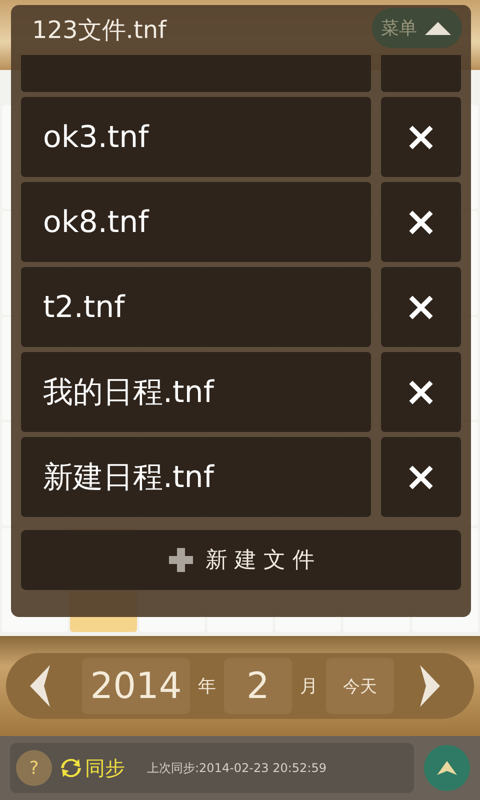 This screenshot has width=480, height=800. I want to click on expand-button, so click(447, 768).